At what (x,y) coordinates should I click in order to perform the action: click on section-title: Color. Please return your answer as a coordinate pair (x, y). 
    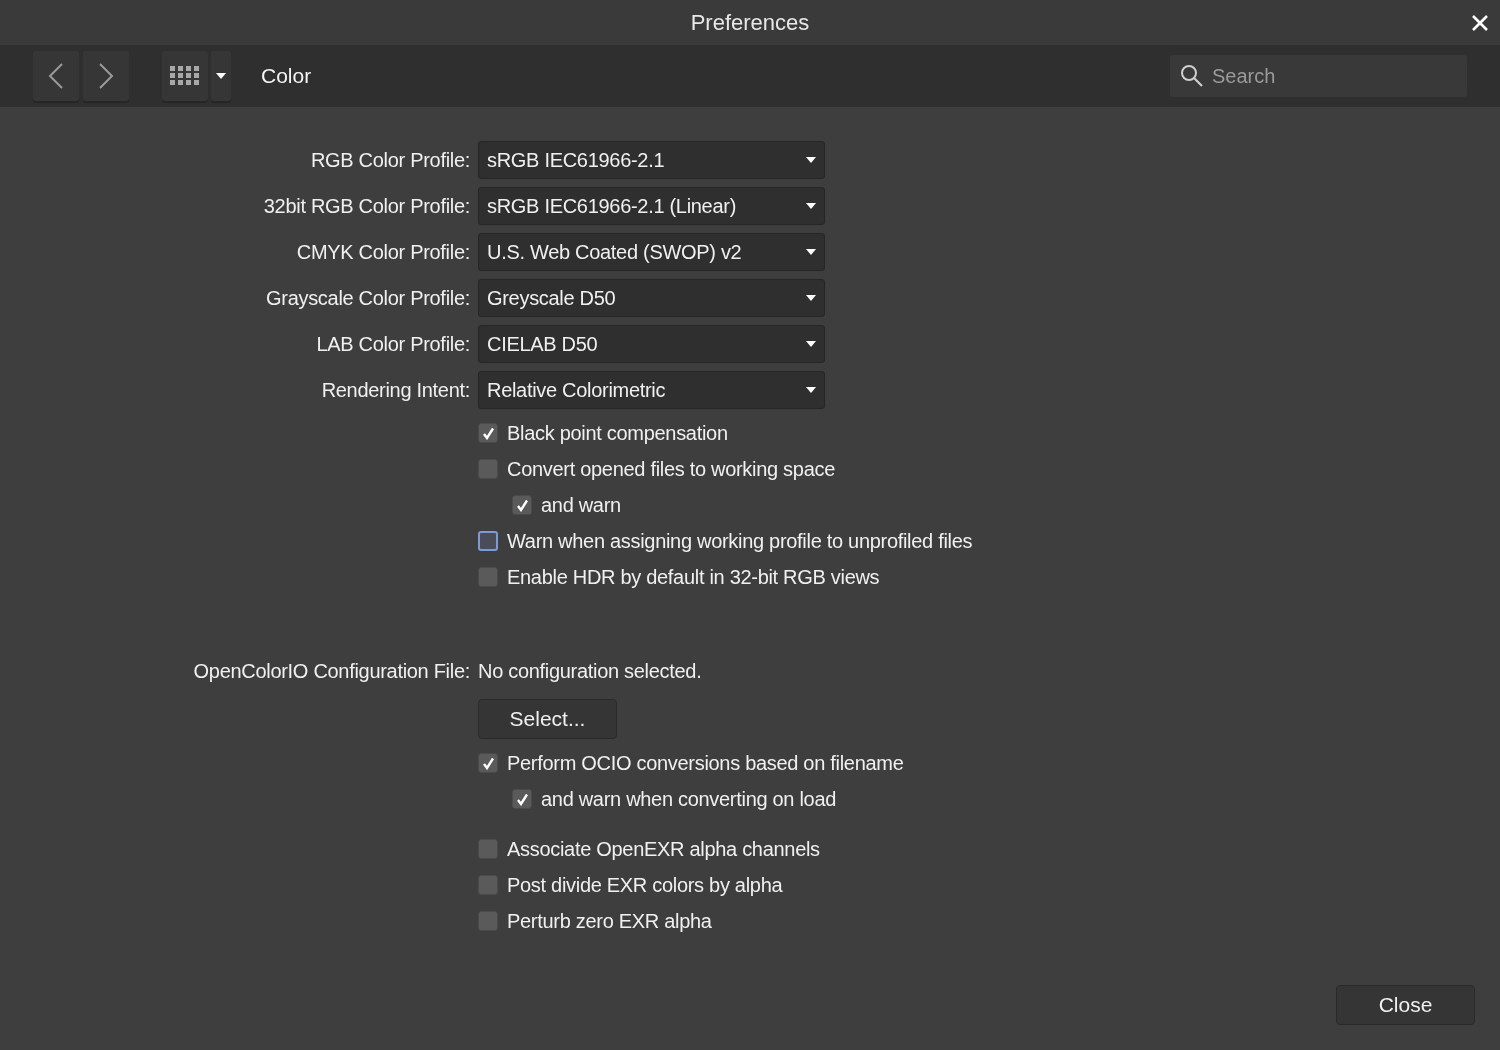
    Looking at the image, I should click on (286, 76).